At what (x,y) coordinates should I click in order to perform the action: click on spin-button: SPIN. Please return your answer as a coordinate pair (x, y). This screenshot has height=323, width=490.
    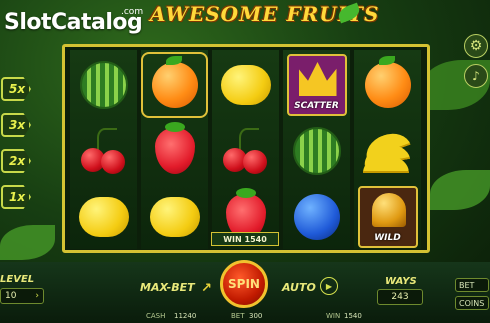
    Looking at the image, I should click on (244, 284).